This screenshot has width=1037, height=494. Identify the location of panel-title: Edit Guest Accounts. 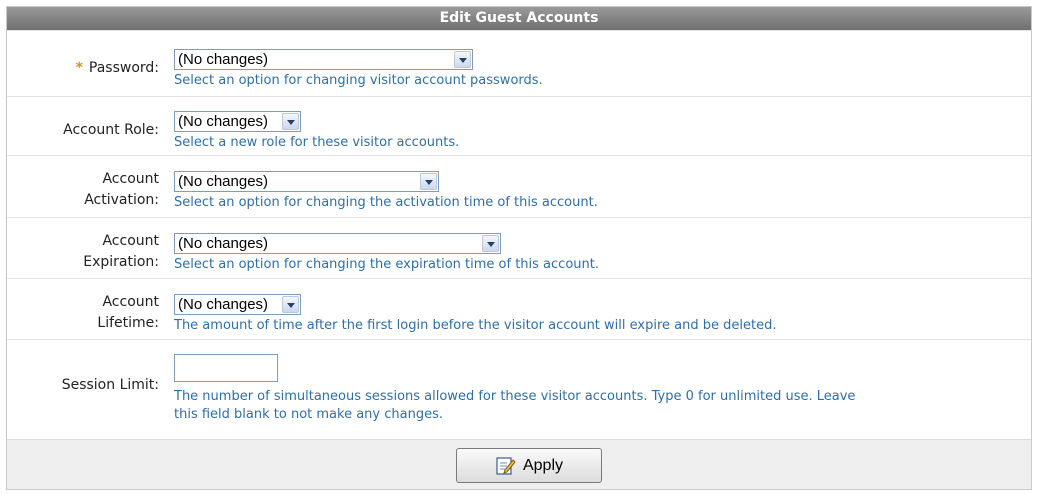
(519, 18).